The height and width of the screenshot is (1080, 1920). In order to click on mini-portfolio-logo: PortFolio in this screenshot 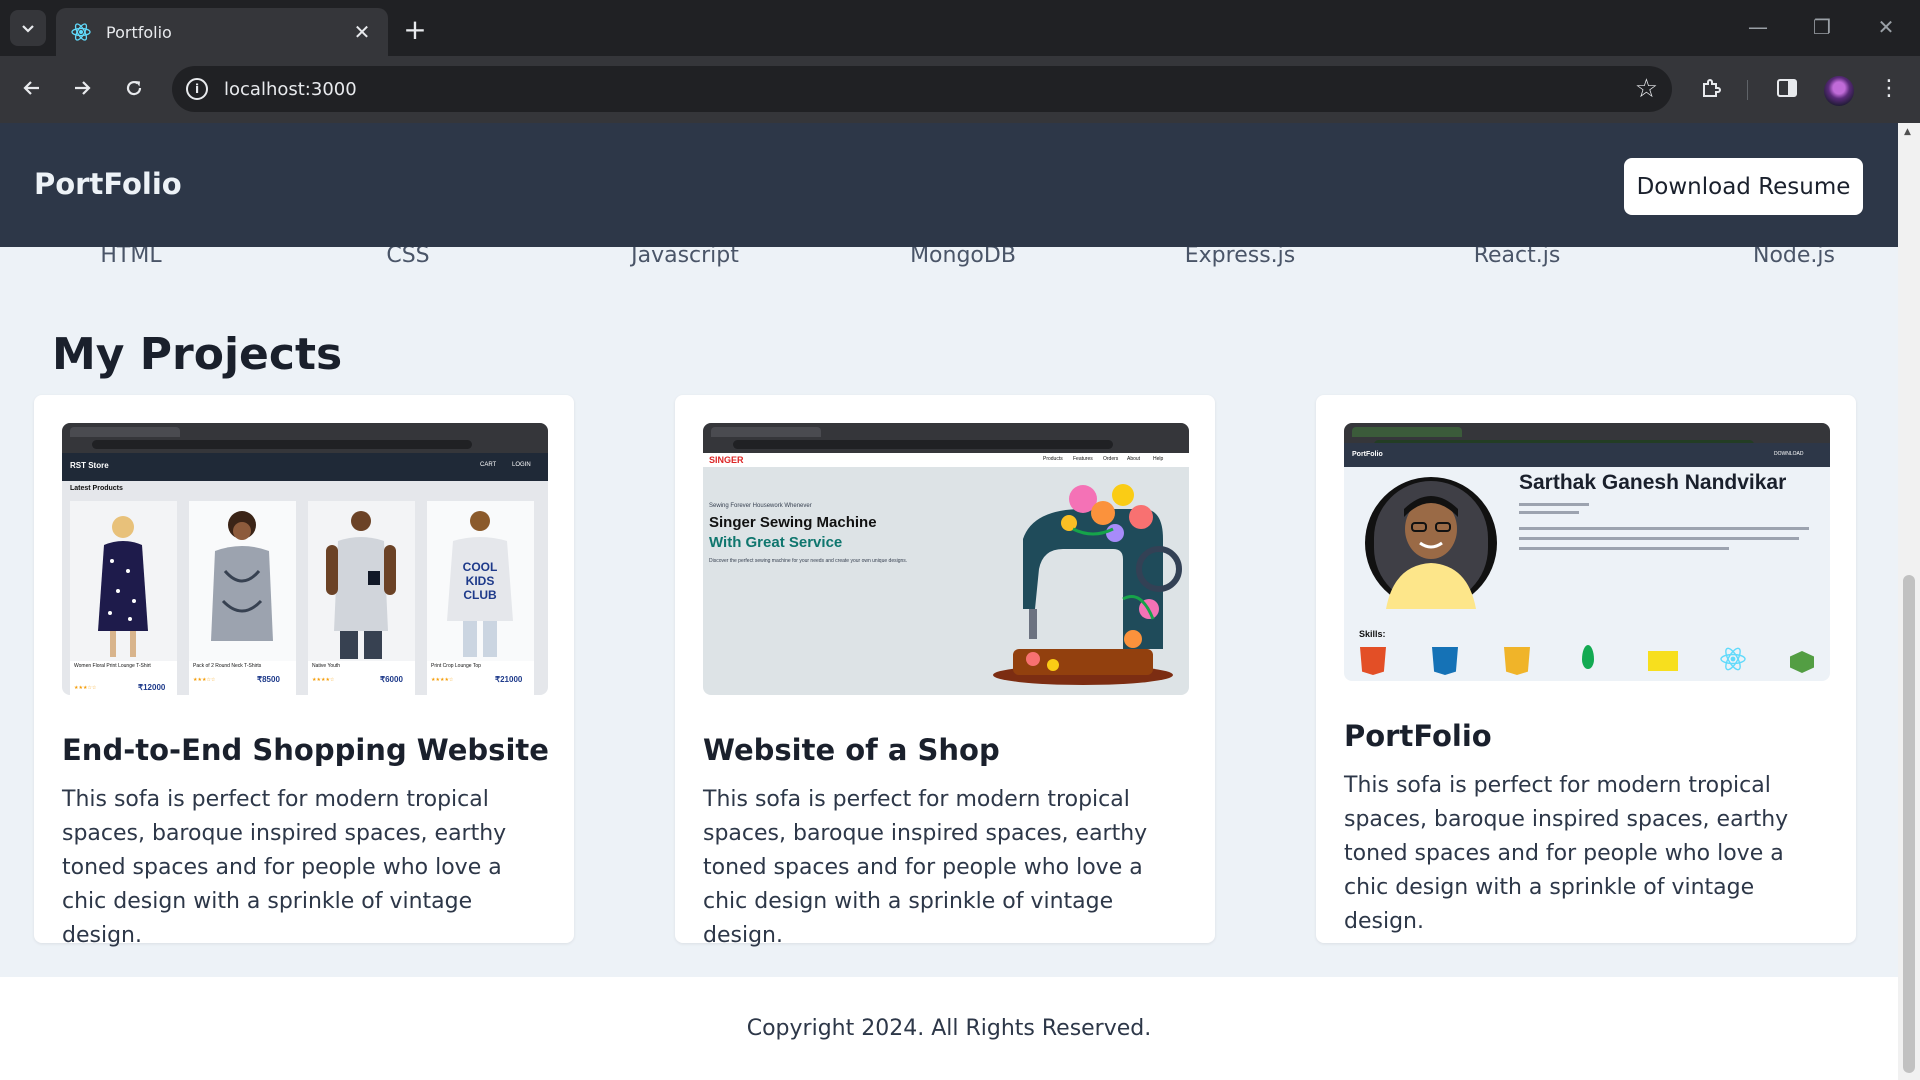, I will do `click(1367, 454)`.